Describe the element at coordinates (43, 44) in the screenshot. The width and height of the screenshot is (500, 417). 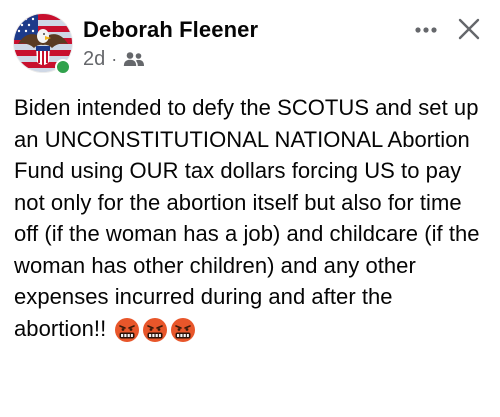
I see `author-avatar-container` at that location.